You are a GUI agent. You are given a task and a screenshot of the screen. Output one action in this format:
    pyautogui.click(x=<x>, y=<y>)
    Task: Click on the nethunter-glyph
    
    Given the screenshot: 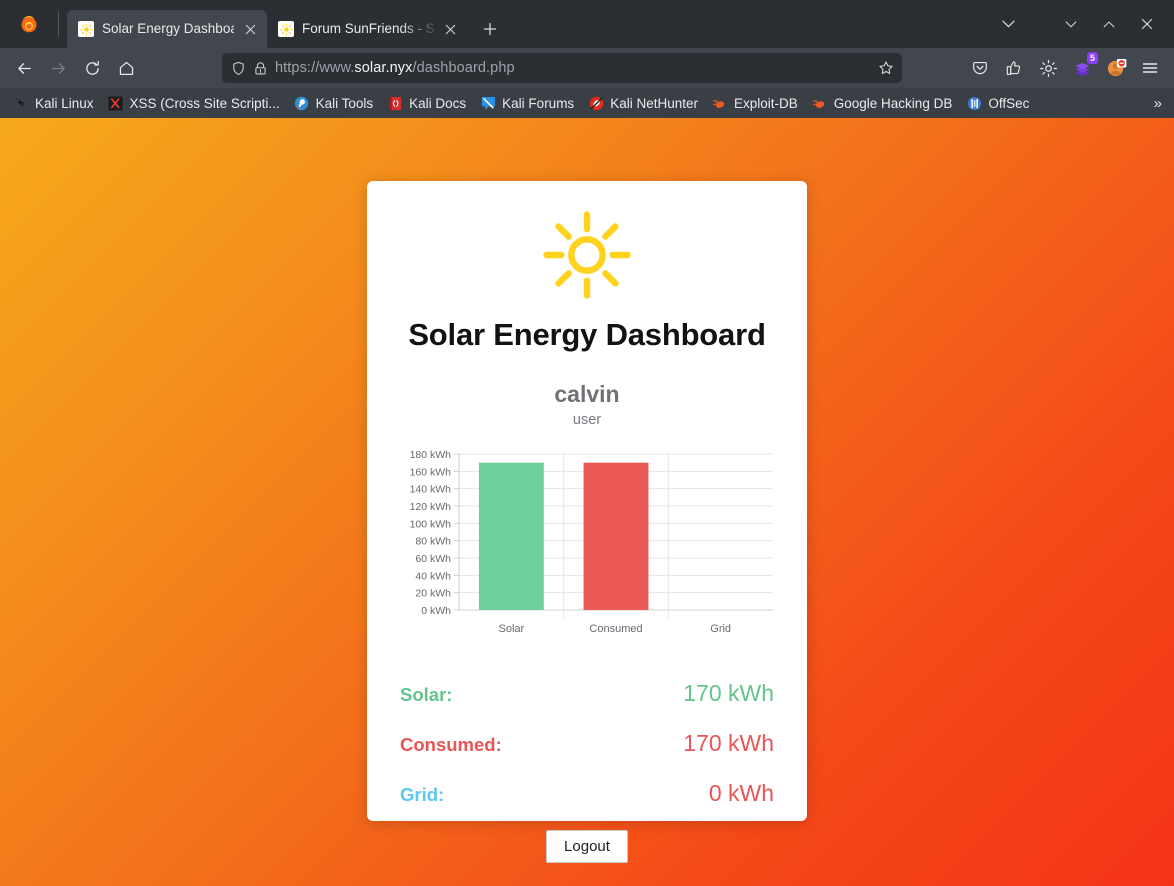 What is the action you would take?
    pyautogui.click(x=596, y=103)
    